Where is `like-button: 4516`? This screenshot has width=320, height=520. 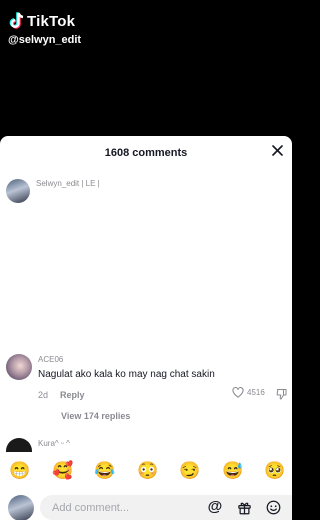 like-button: 4516 is located at coordinates (248, 392).